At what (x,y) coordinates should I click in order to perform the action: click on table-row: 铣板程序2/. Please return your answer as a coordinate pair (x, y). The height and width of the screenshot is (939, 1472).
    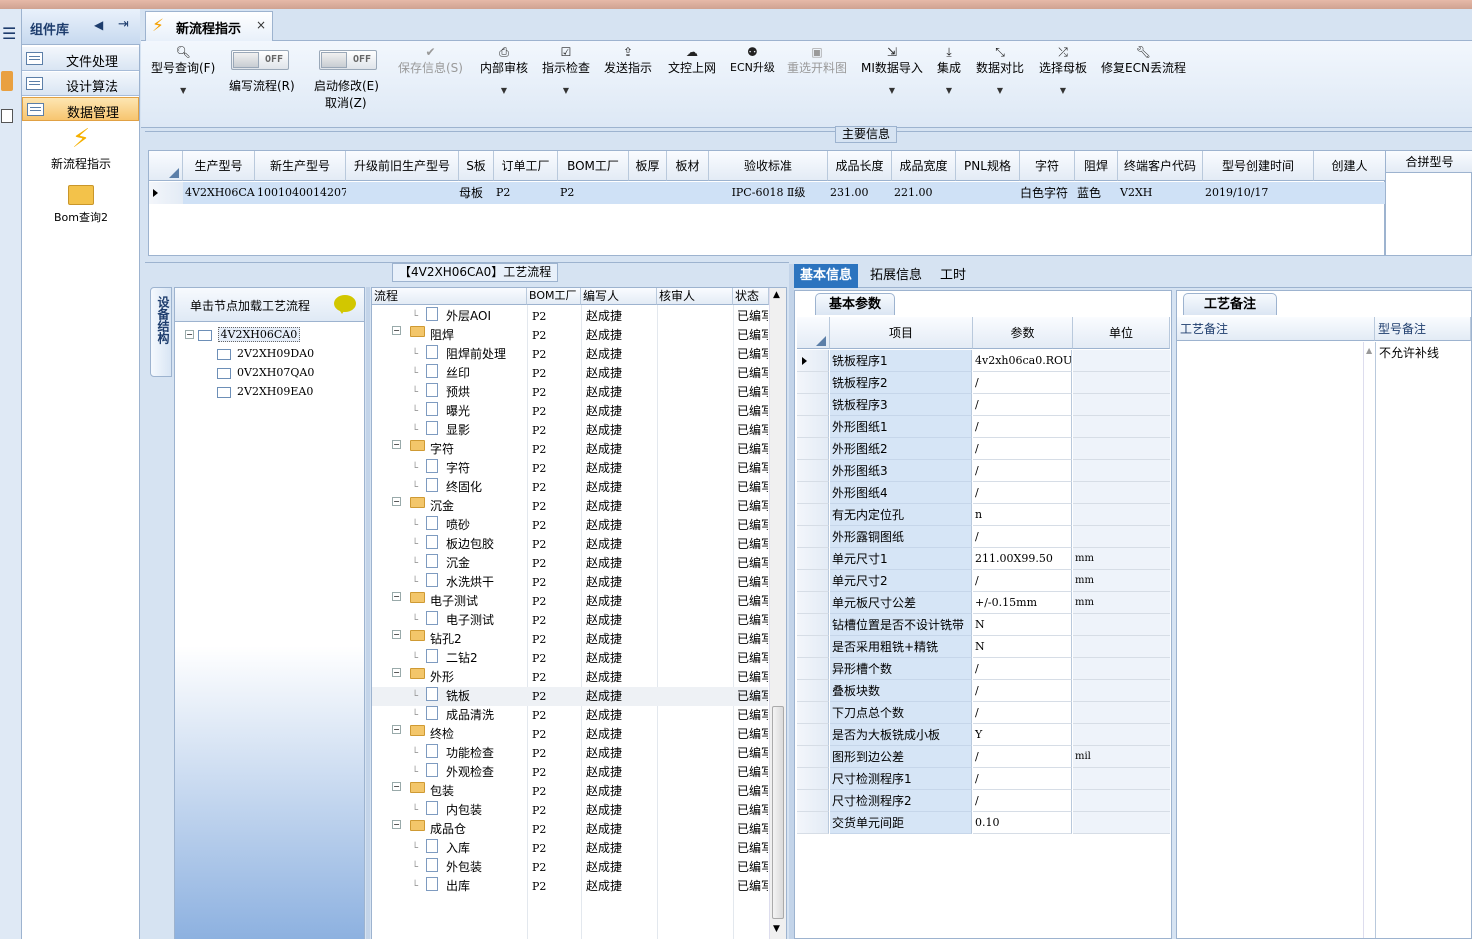
    Looking at the image, I should click on (983, 383).